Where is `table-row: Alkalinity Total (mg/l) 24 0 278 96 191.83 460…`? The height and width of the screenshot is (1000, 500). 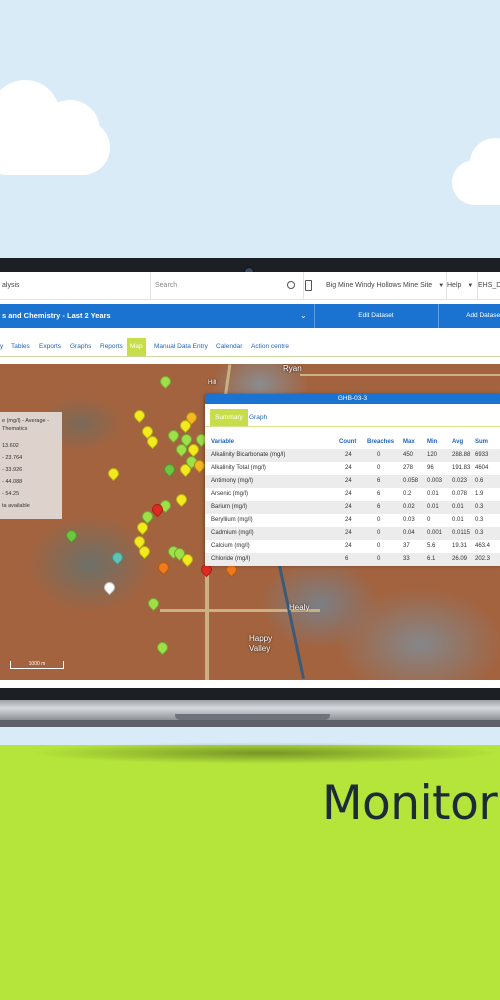
table-row: Alkalinity Total (mg/l) 24 0 278 96 191.83 460… is located at coordinates (352, 468).